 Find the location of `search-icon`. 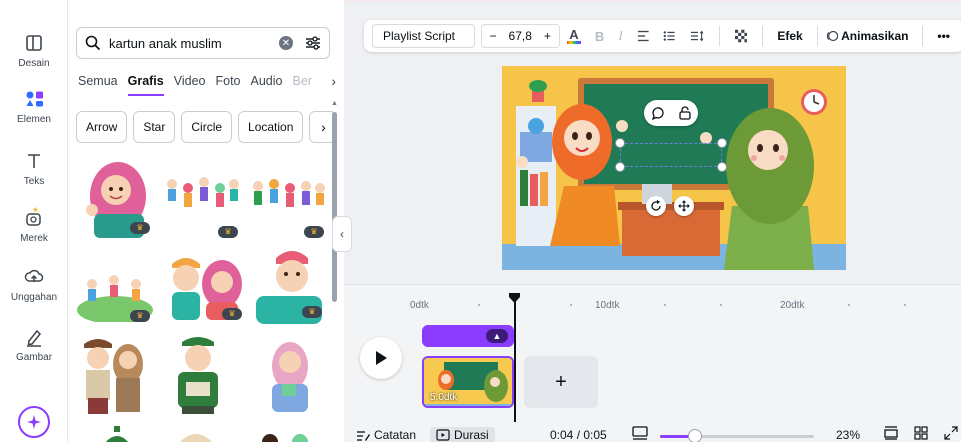

search-icon is located at coordinates (93, 43).